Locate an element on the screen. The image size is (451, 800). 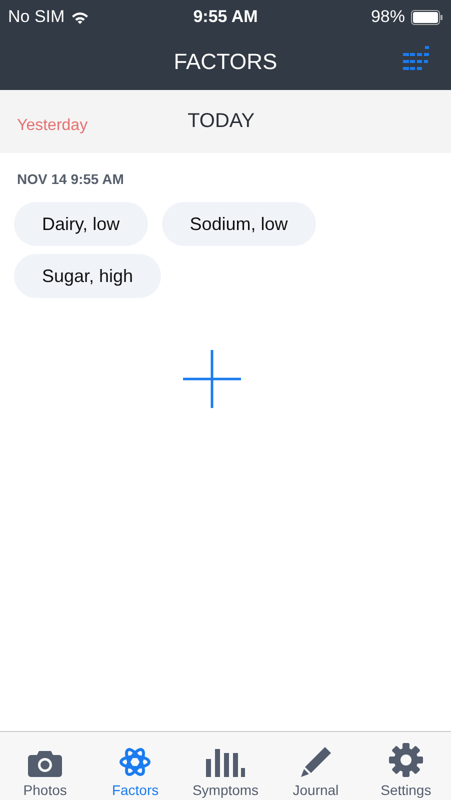
bar-chart-icon is located at coordinates (226, 763).